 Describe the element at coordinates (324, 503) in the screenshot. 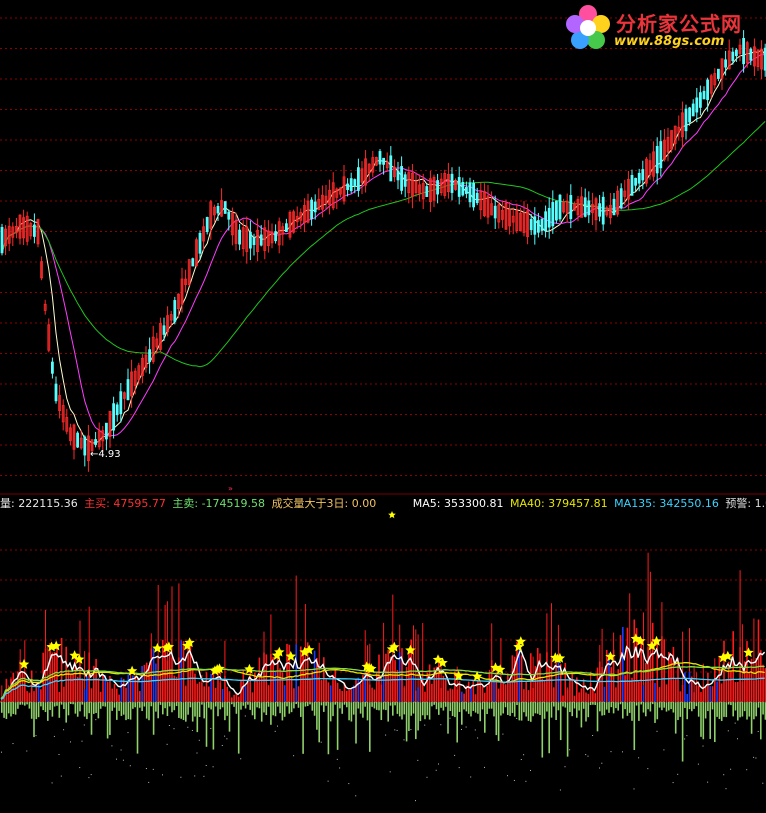

I see `volume-condition-label: 成交量大于3日: 0.00` at that location.